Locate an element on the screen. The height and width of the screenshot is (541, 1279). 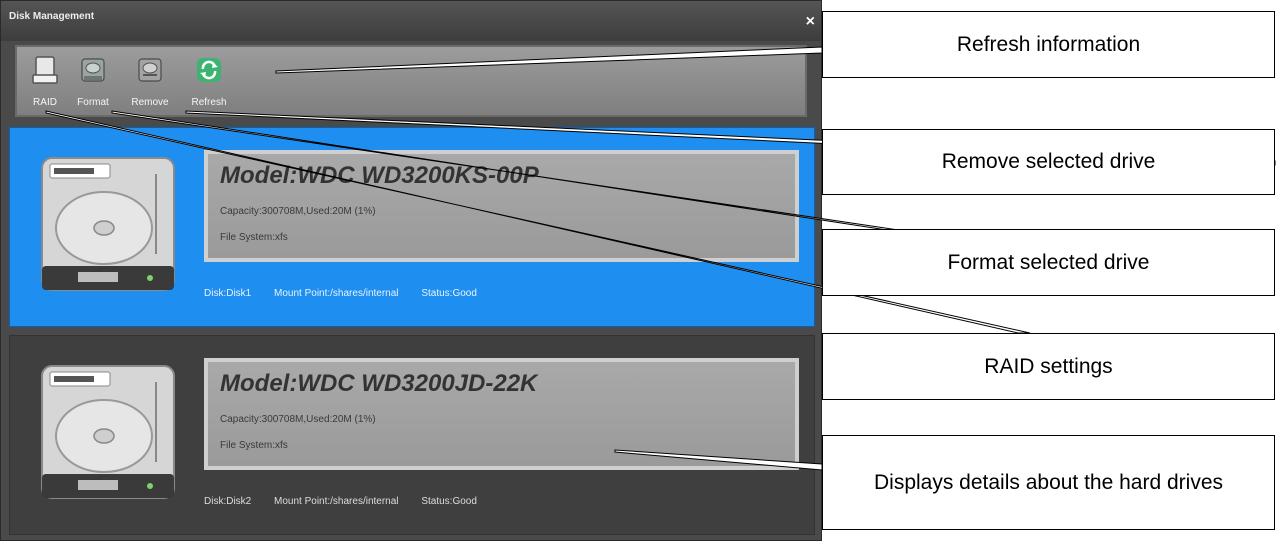
format-icon is located at coordinates (93, 70).